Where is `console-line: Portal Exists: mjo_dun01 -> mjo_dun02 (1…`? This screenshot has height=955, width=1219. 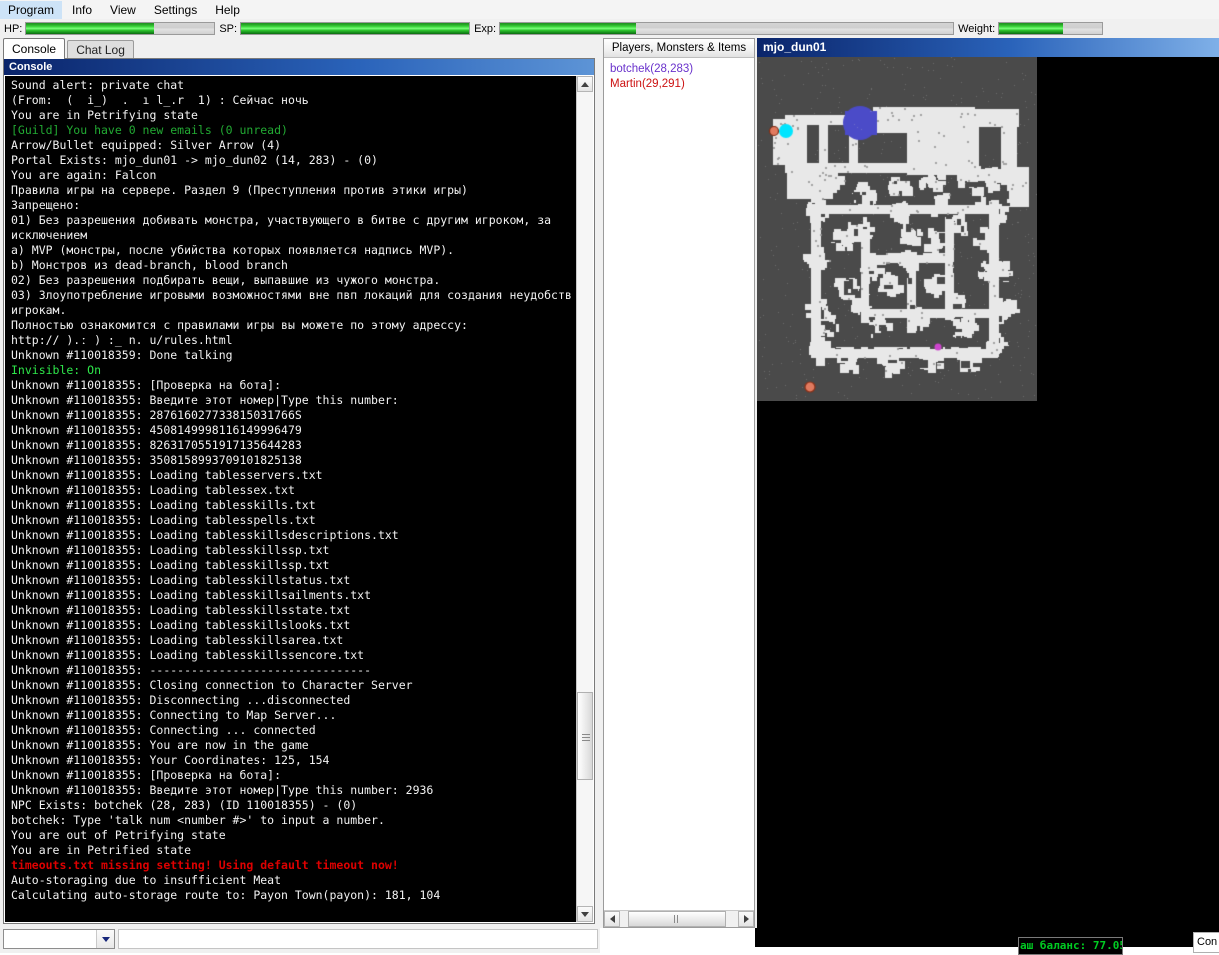 console-line: Portal Exists: mjo_dun01 -> mjo_dun02 (1… is located at coordinates (194, 160).